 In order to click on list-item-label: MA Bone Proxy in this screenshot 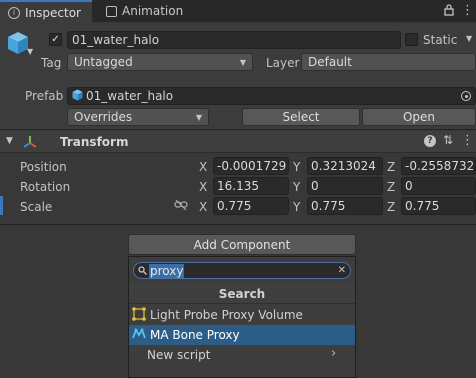, I will do `click(195, 335)`.